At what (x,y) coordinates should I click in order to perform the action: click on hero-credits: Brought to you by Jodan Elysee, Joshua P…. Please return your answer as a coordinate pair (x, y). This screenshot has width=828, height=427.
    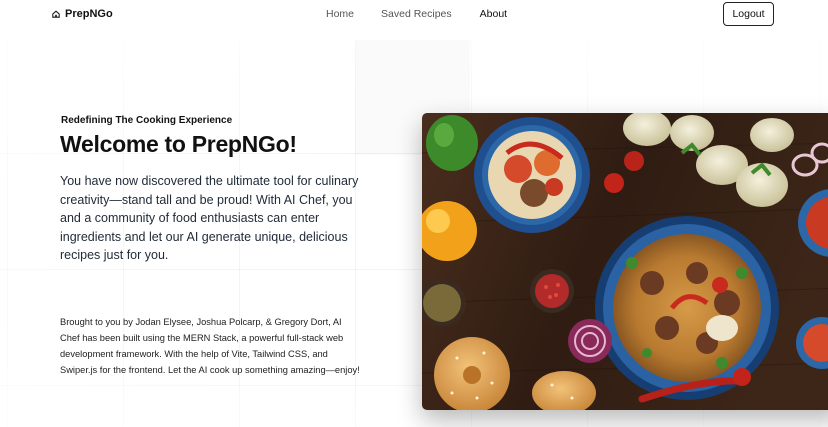
    Looking at the image, I should click on (210, 346).